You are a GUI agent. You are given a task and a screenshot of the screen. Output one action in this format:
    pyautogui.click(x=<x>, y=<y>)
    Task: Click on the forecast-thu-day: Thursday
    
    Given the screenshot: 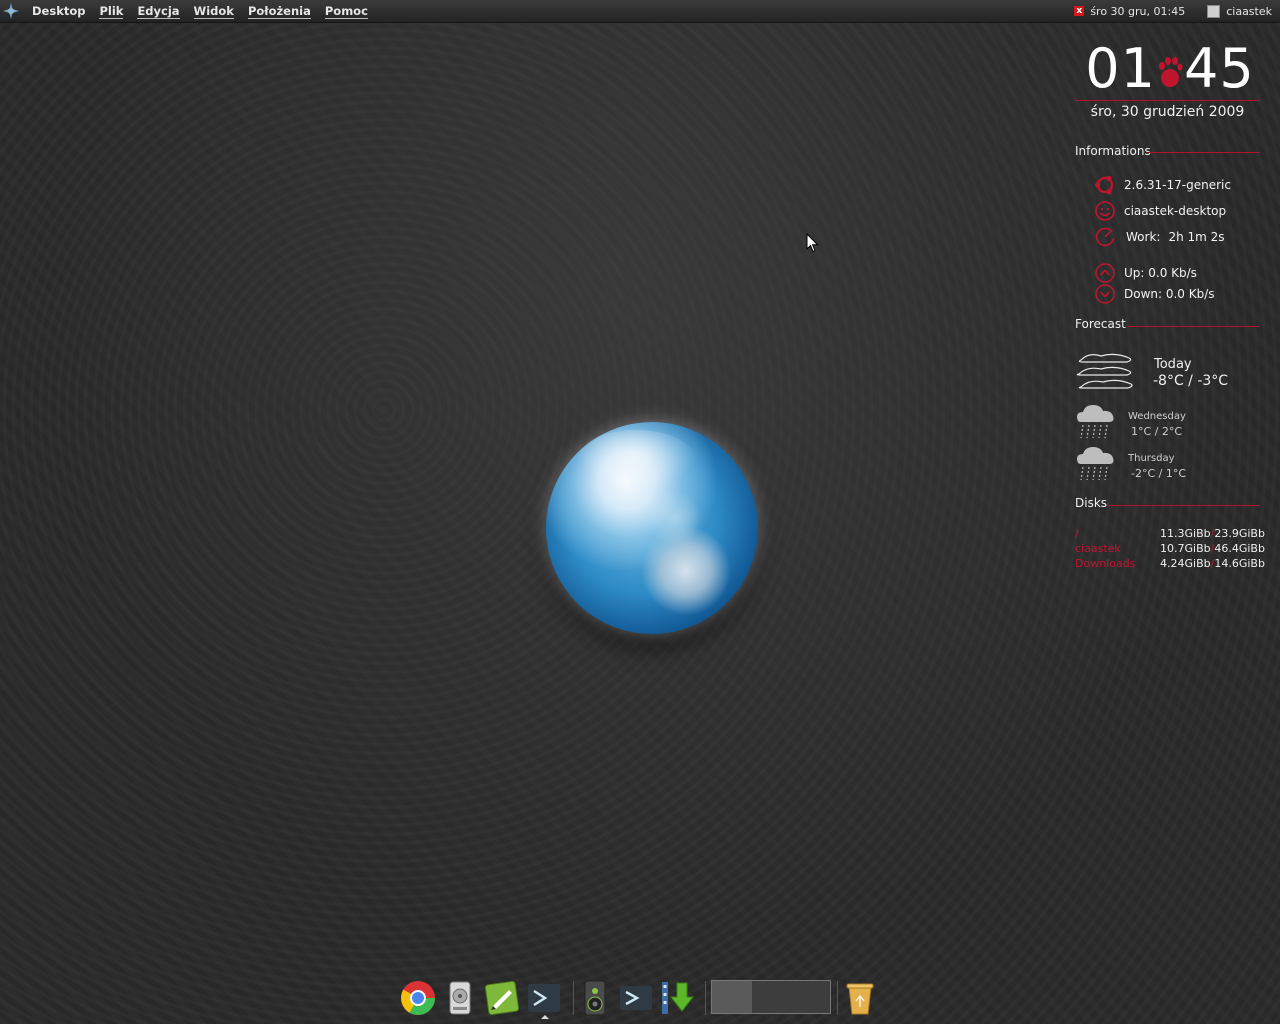 What is the action you would take?
    pyautogui.click(x=1151, y=458)
    